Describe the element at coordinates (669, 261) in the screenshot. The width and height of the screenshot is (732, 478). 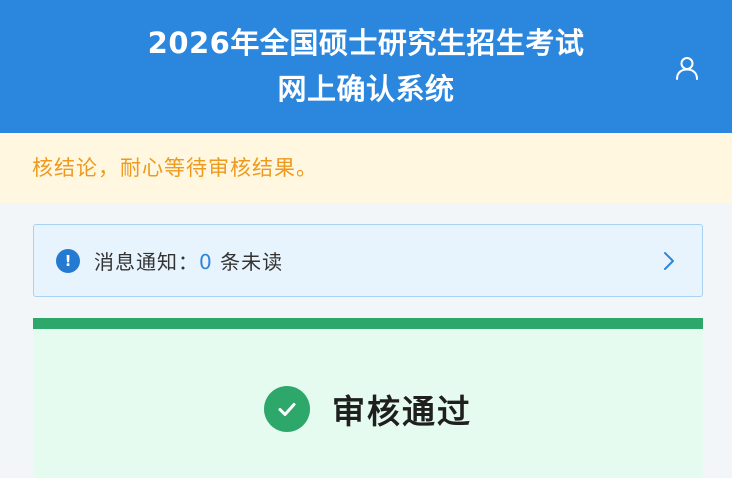
I see `chevron-right-icon` at that location.